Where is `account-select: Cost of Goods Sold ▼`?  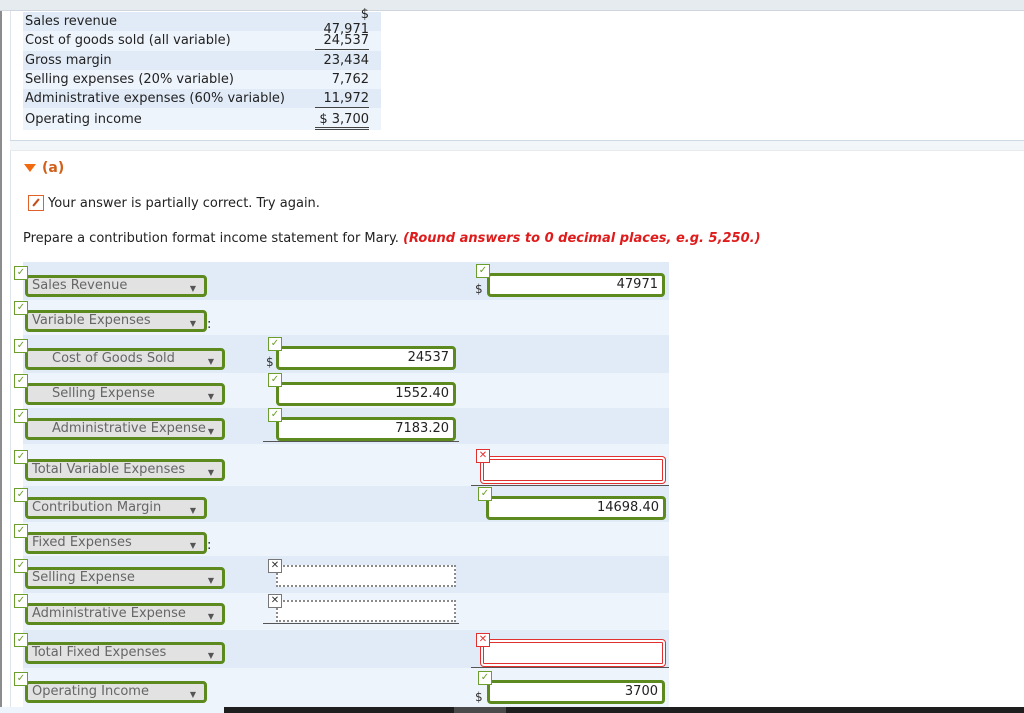
account-select: Cost of Goods Sold ▼ is located at coordinates (125, 359).